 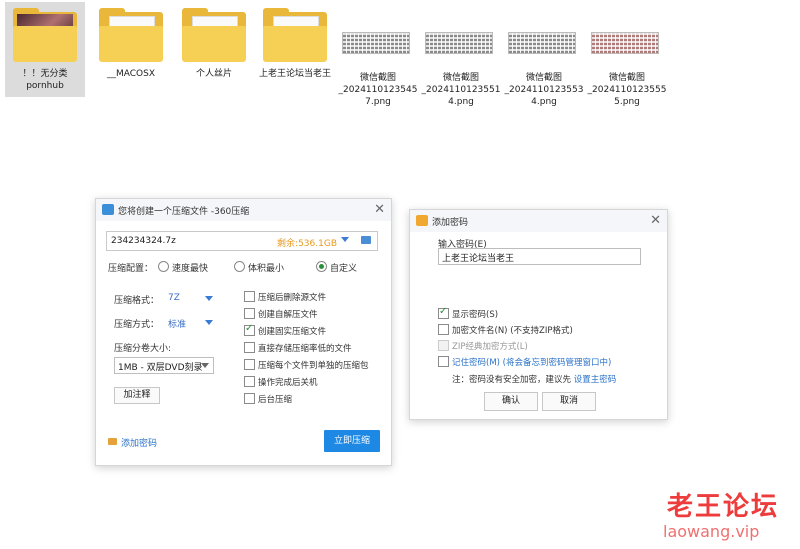 What do you see at coordinates (443, 329) in the screenshot?
I see `checkbox-encrypt-names` at bounding box center [443, 329].